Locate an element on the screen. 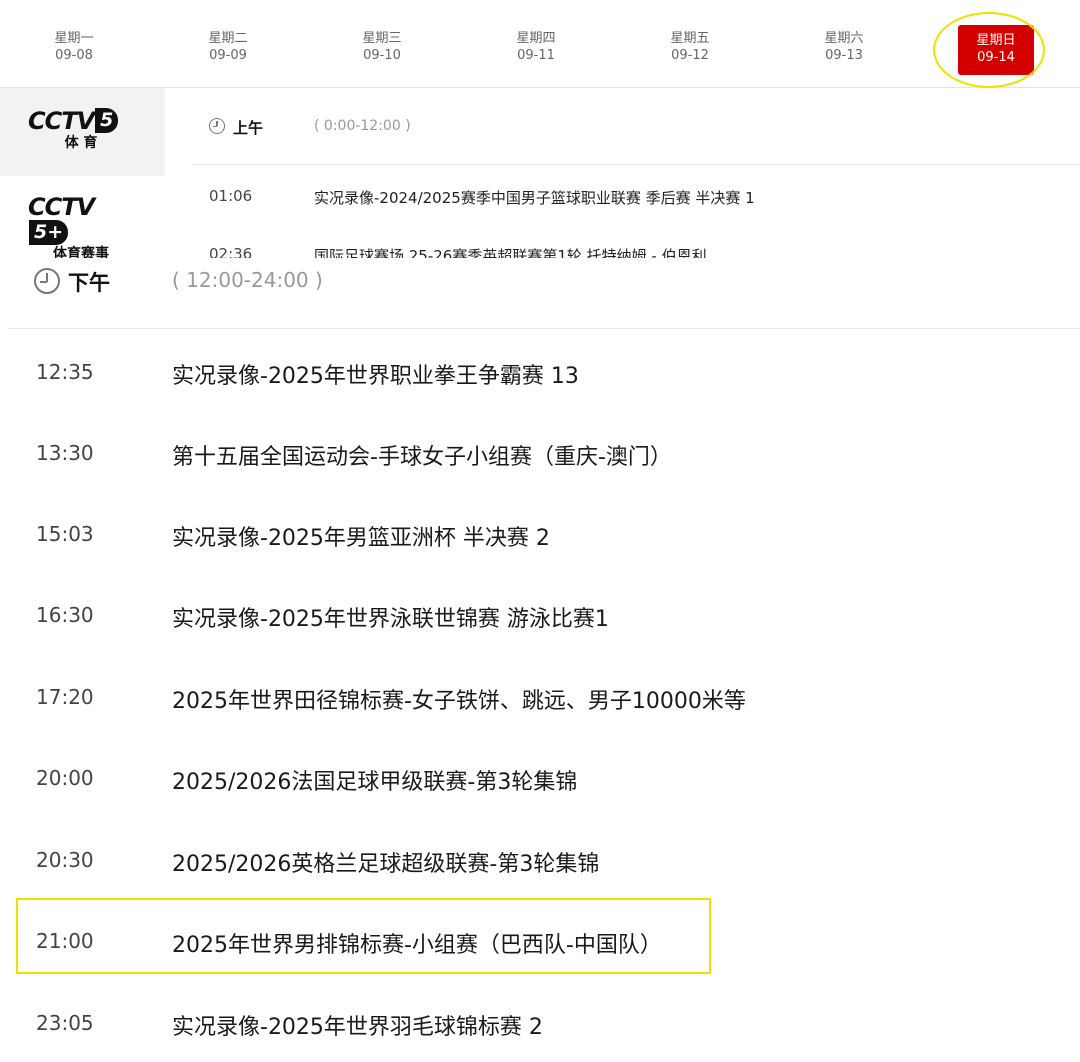  channel-cctv5: CCTV 5 体 育 is located at coordinates (82, 132).